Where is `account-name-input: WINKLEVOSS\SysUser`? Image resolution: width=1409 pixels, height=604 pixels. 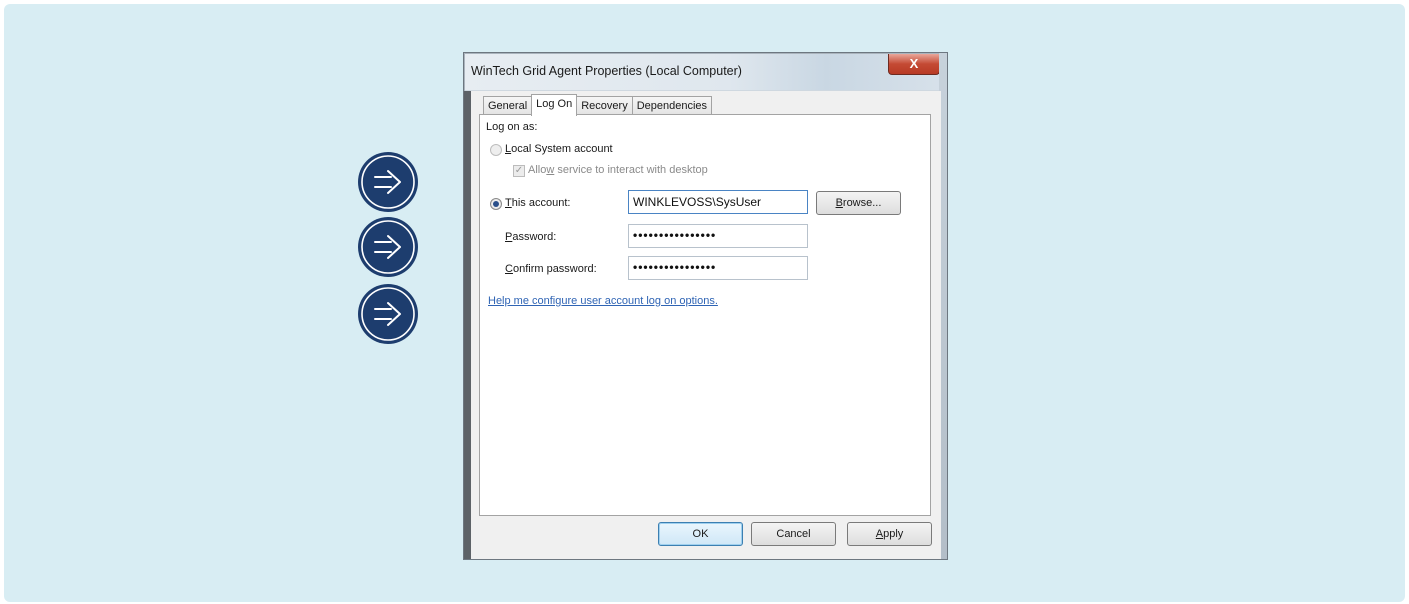
account-name-input: WINKLEVOSS\SysUser is located at coordinates (718, 202).